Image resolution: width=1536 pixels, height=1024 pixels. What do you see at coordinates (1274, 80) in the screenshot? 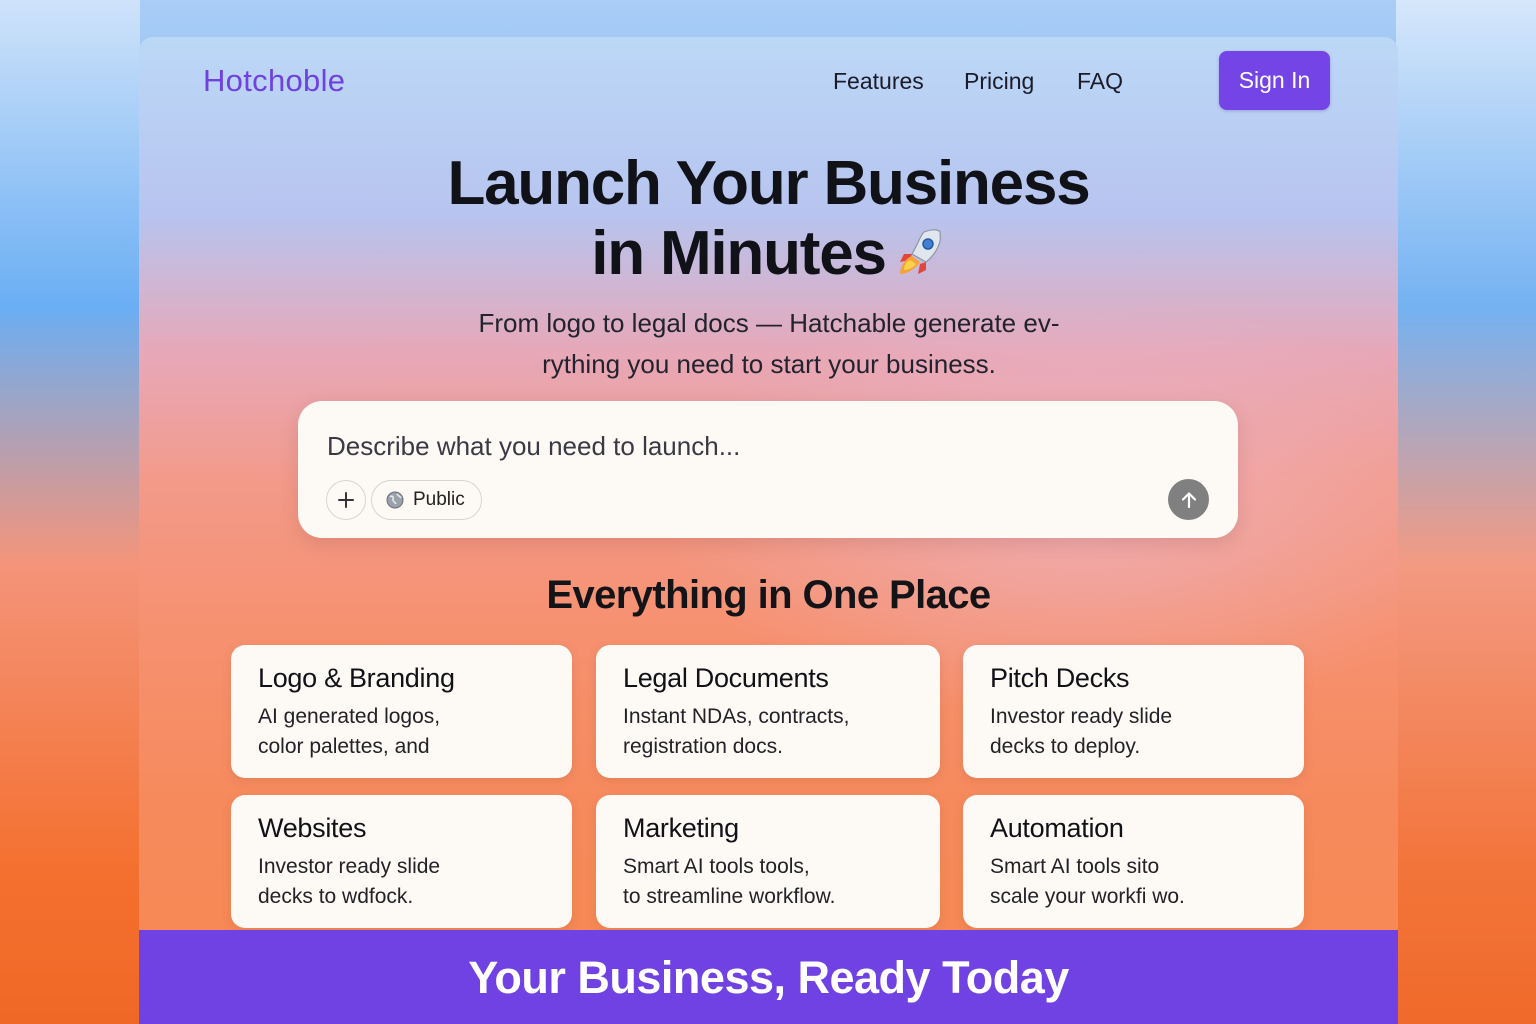
I see `sign-in-button: Sign In` at bounding box center [1274, 80].